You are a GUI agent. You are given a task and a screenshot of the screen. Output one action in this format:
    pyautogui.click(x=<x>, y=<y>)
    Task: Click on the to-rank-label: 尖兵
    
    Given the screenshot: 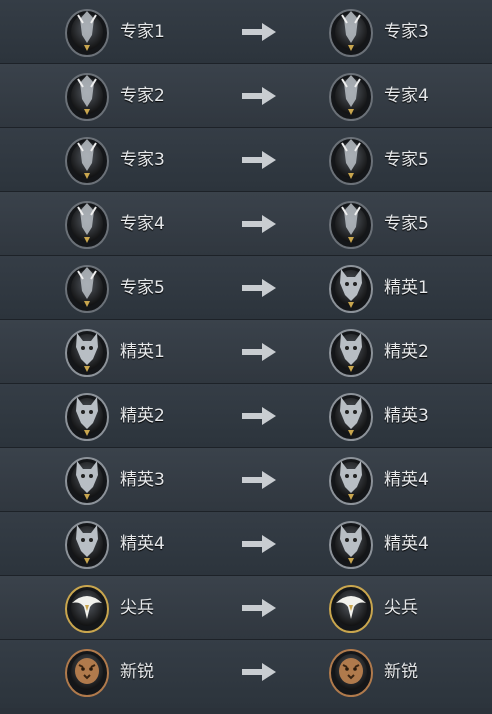 What is the action you would take?
    pyautogui.click(x=401, y=608)
    